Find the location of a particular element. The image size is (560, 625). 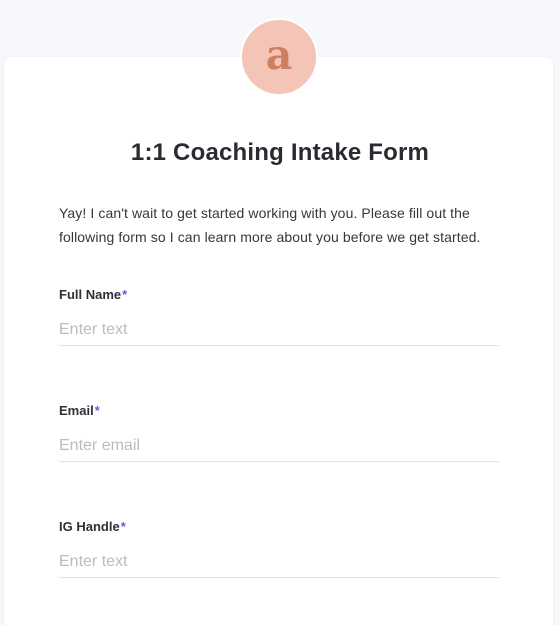

brand-avatar: a is located at coordinates (279, 57).